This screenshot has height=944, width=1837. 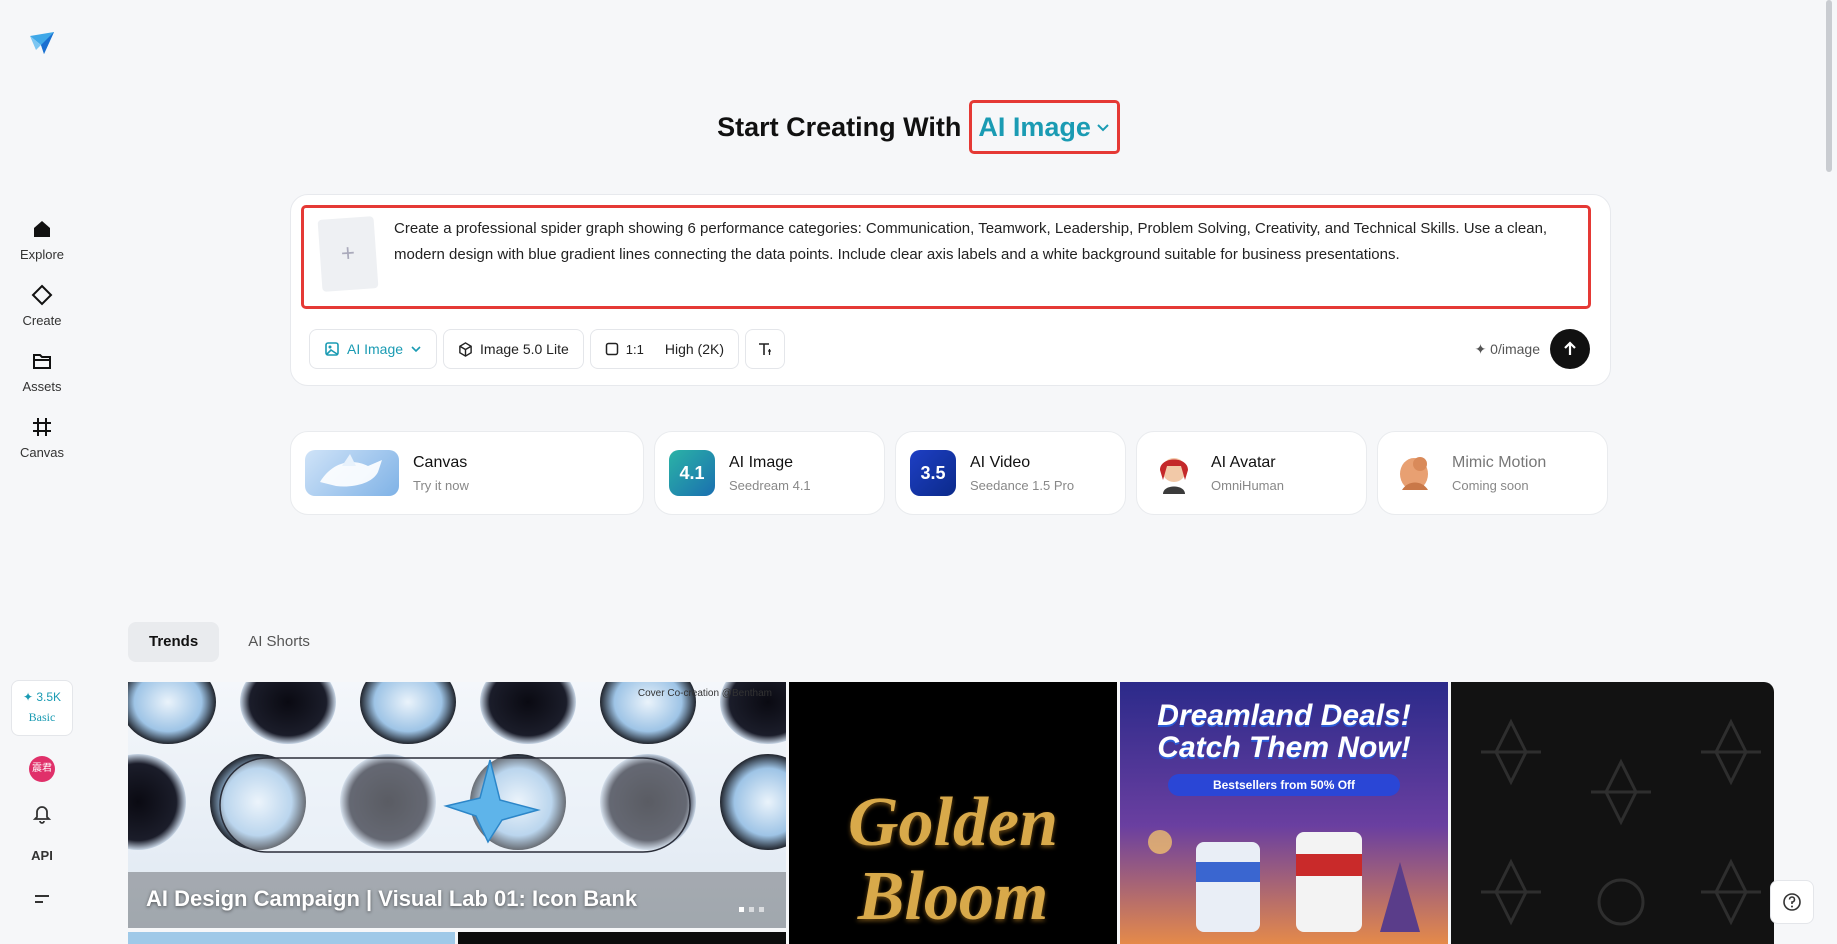 I want to click on quality-label: High (2K), so click(x=694, y=349).